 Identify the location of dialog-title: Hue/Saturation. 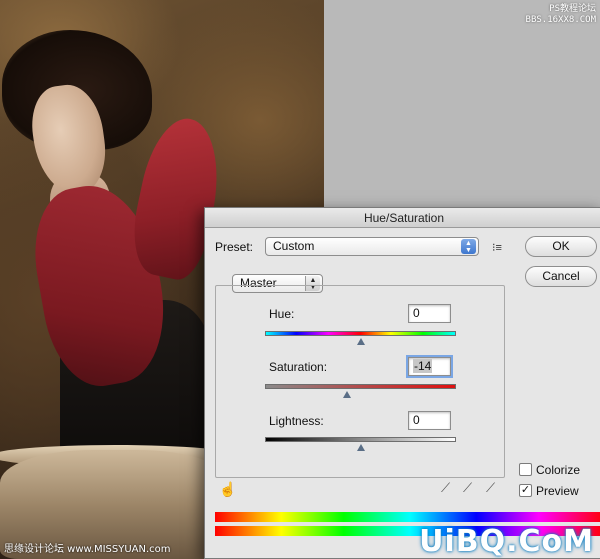
(402, 218).